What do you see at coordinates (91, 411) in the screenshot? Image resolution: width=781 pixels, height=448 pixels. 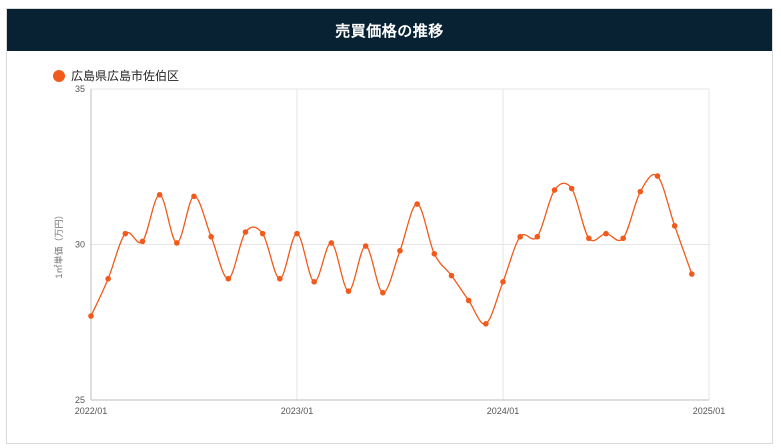 I see `x-tick-label: 2022/01` at bounding box center [91, 411].